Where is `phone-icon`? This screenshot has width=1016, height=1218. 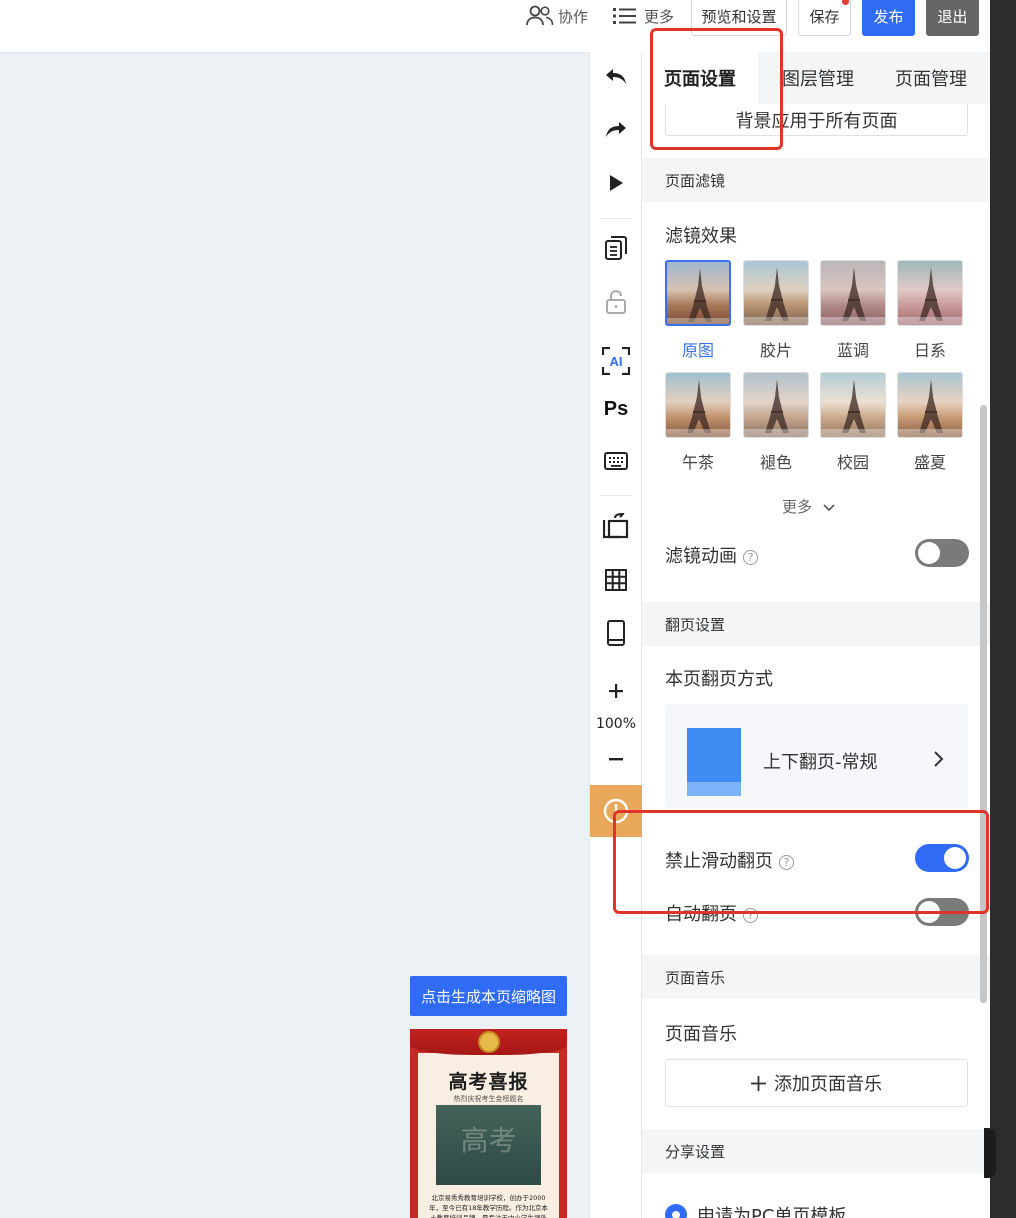 phone-icon is located at coordinates (616, 633).